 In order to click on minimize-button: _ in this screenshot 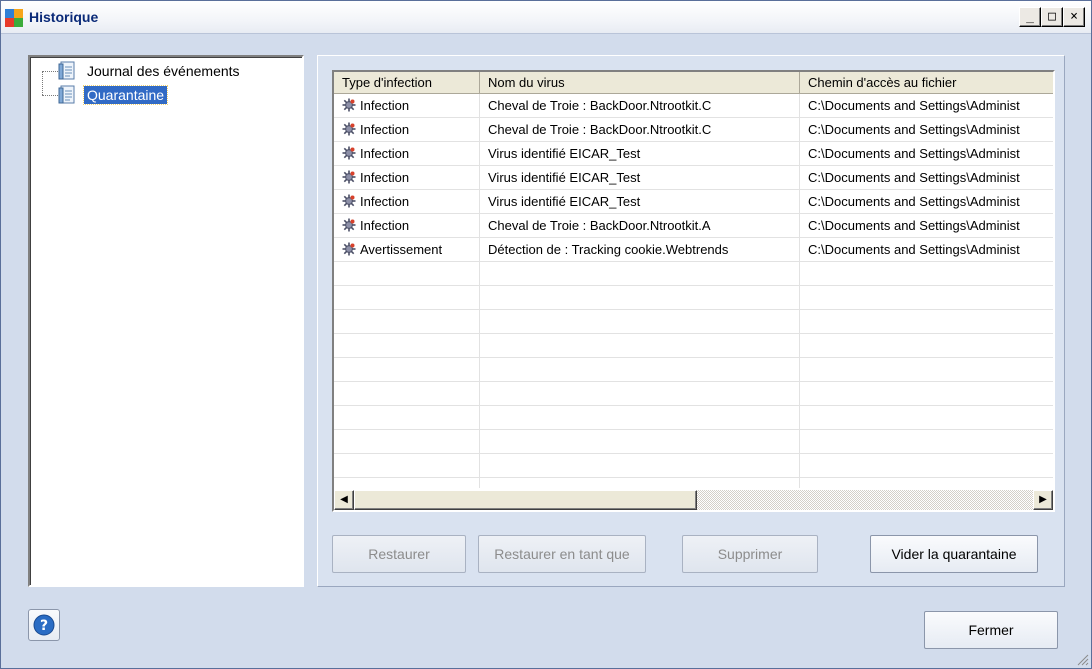, I will do `click(1030, 17)`.